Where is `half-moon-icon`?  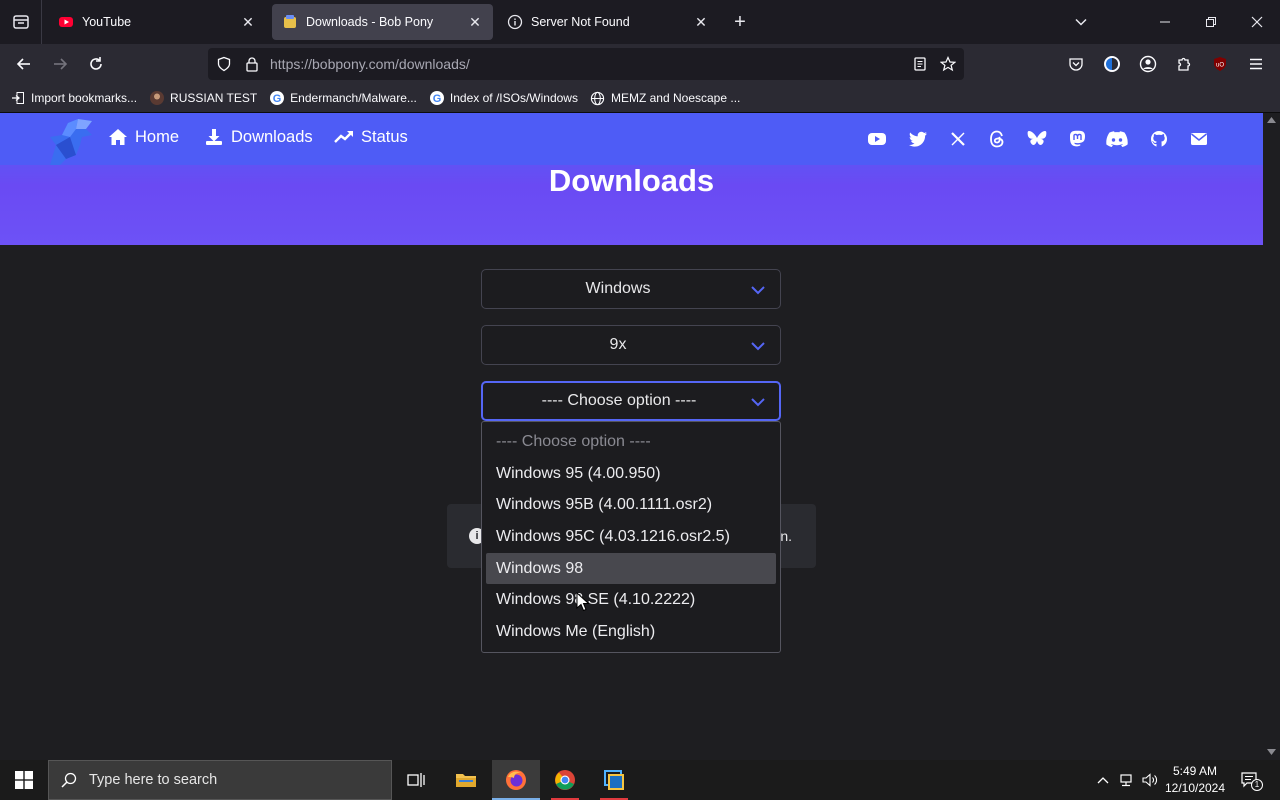 half-moon-icon is located at coordinates (1112, 64).